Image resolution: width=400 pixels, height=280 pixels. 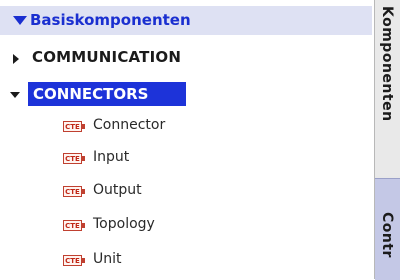 What do you see at coordinates (91, 94) in the screenshot?
I see `tree-node-label: CONNECTORS` at bounding box center [91, 94].